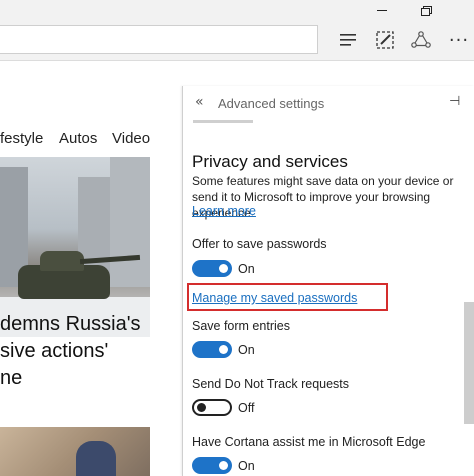  I want to click on share-icon, so click(421, 39).